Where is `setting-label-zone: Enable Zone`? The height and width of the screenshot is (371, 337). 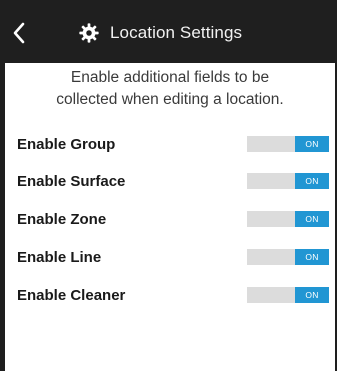
setting-label-zone: Enable Zone is located at coordinates (62, 219).